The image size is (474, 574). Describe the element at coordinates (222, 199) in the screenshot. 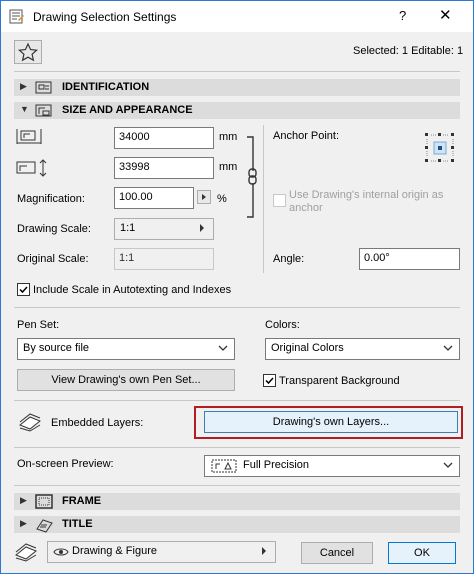

I see `percent-label: %` at that location.